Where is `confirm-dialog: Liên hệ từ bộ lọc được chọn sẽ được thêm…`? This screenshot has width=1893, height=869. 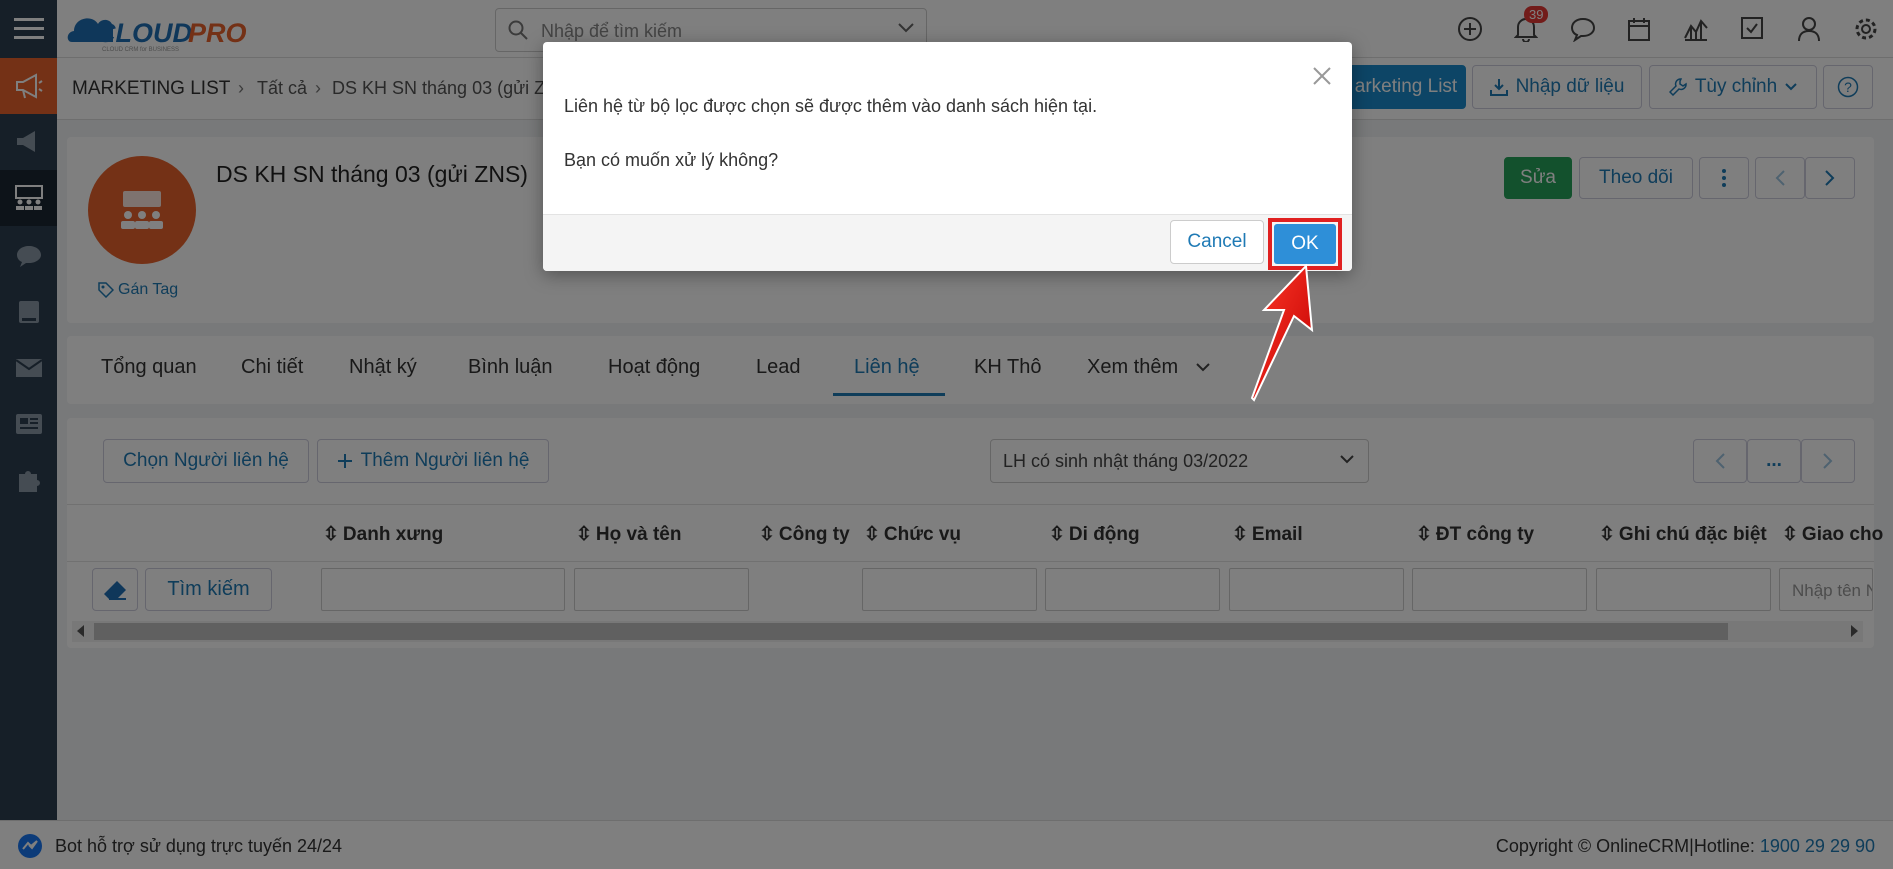 confirm-dialog: Liên hệ từ bộ lọc được chọn sẽ được thêm… is located at coordinates (947, 156).